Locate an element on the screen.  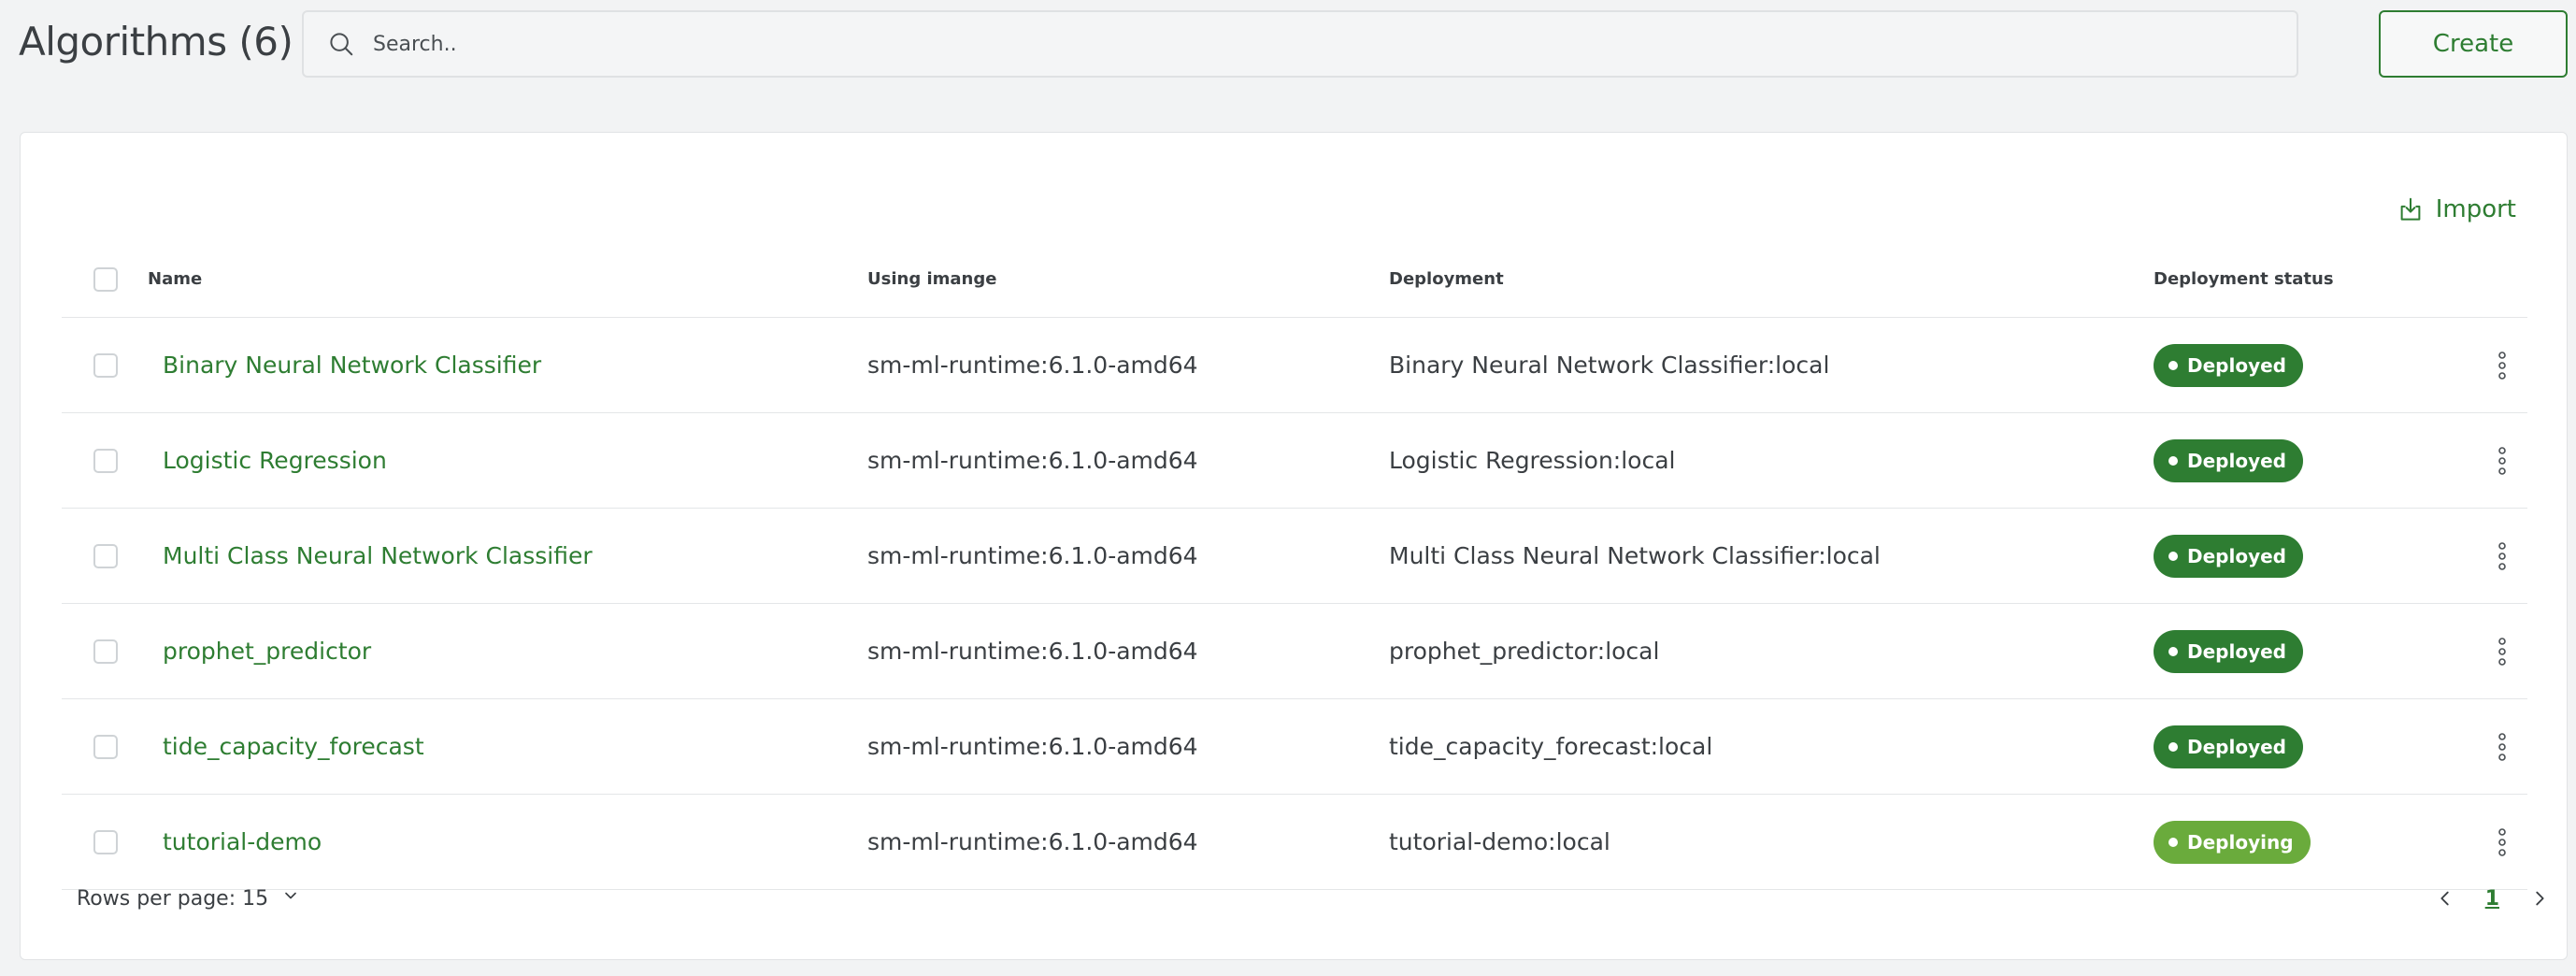
create-button: Create is located at coordinates (2473, 44).